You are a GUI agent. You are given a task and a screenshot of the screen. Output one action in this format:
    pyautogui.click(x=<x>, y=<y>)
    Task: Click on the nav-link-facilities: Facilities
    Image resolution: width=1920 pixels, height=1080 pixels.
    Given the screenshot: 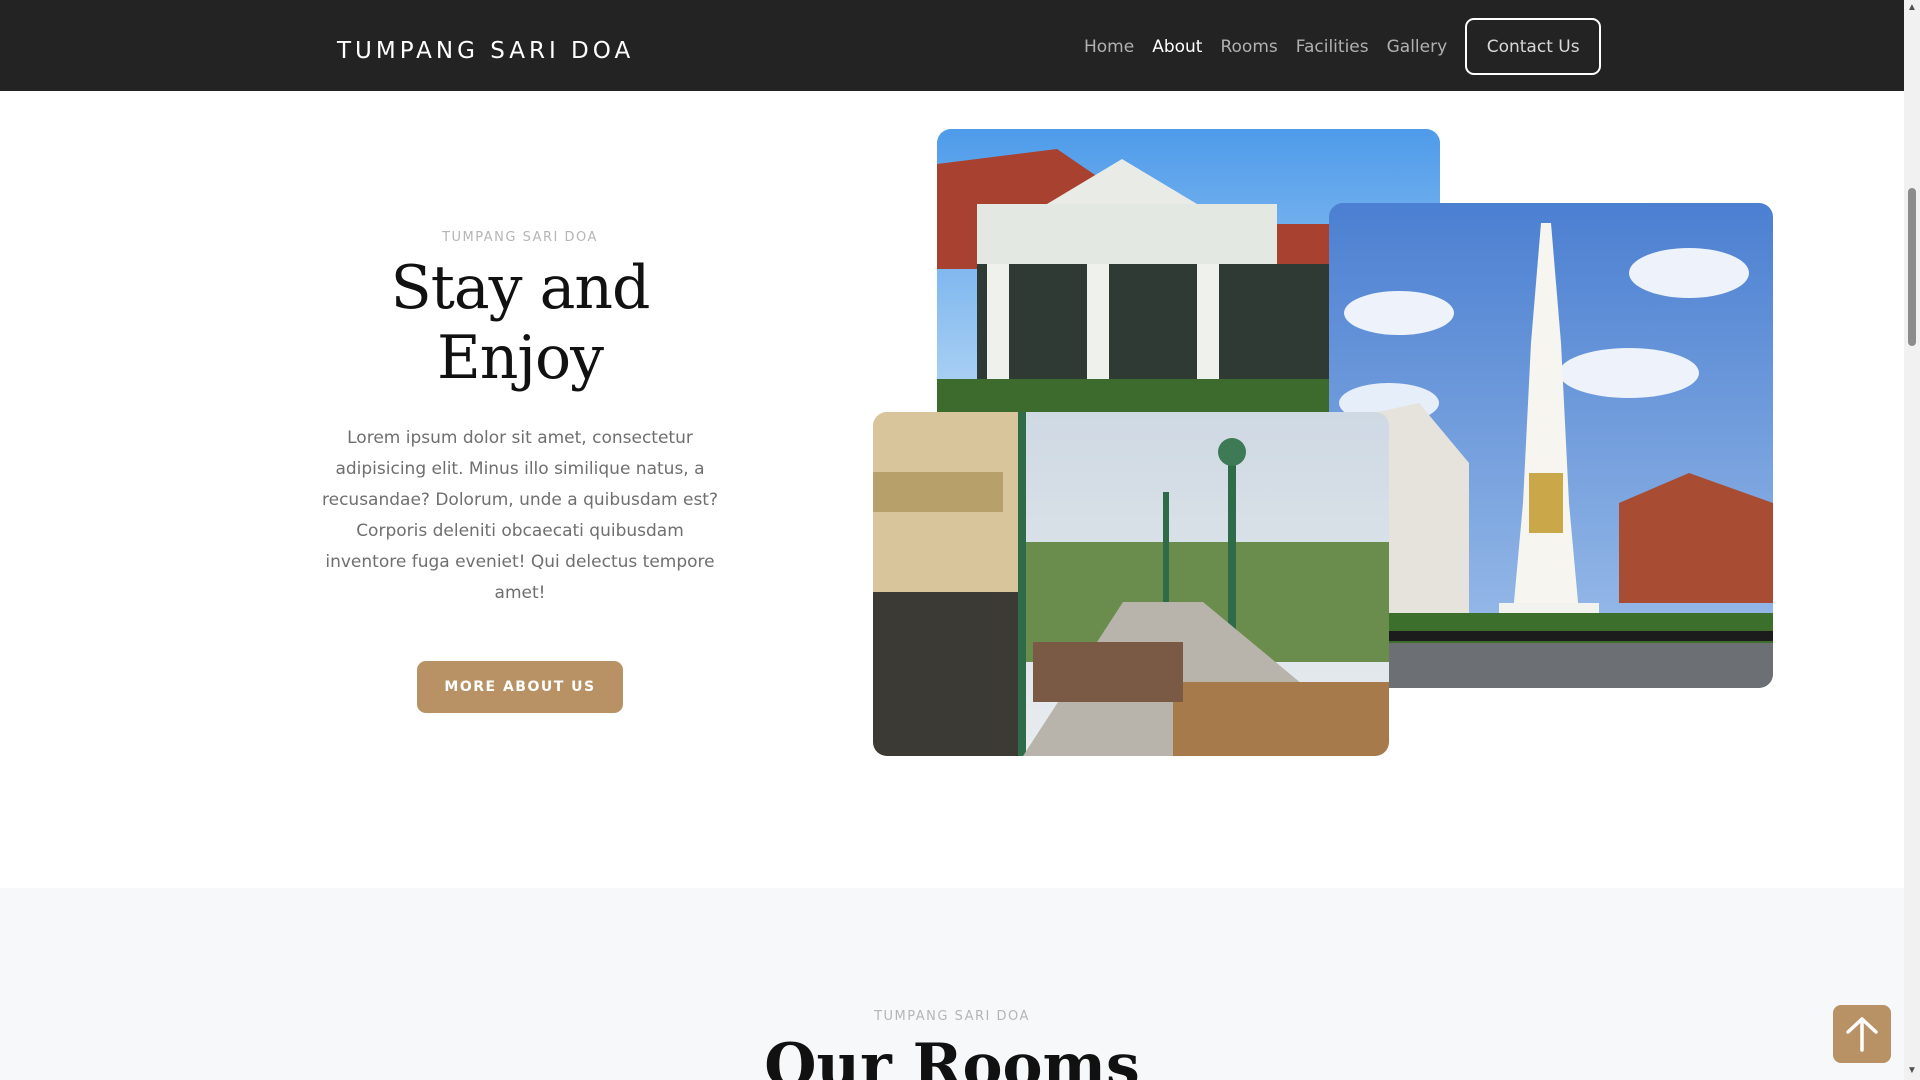 What is the action you would take?
    pyautogui.click(x=1332, y=47)
    